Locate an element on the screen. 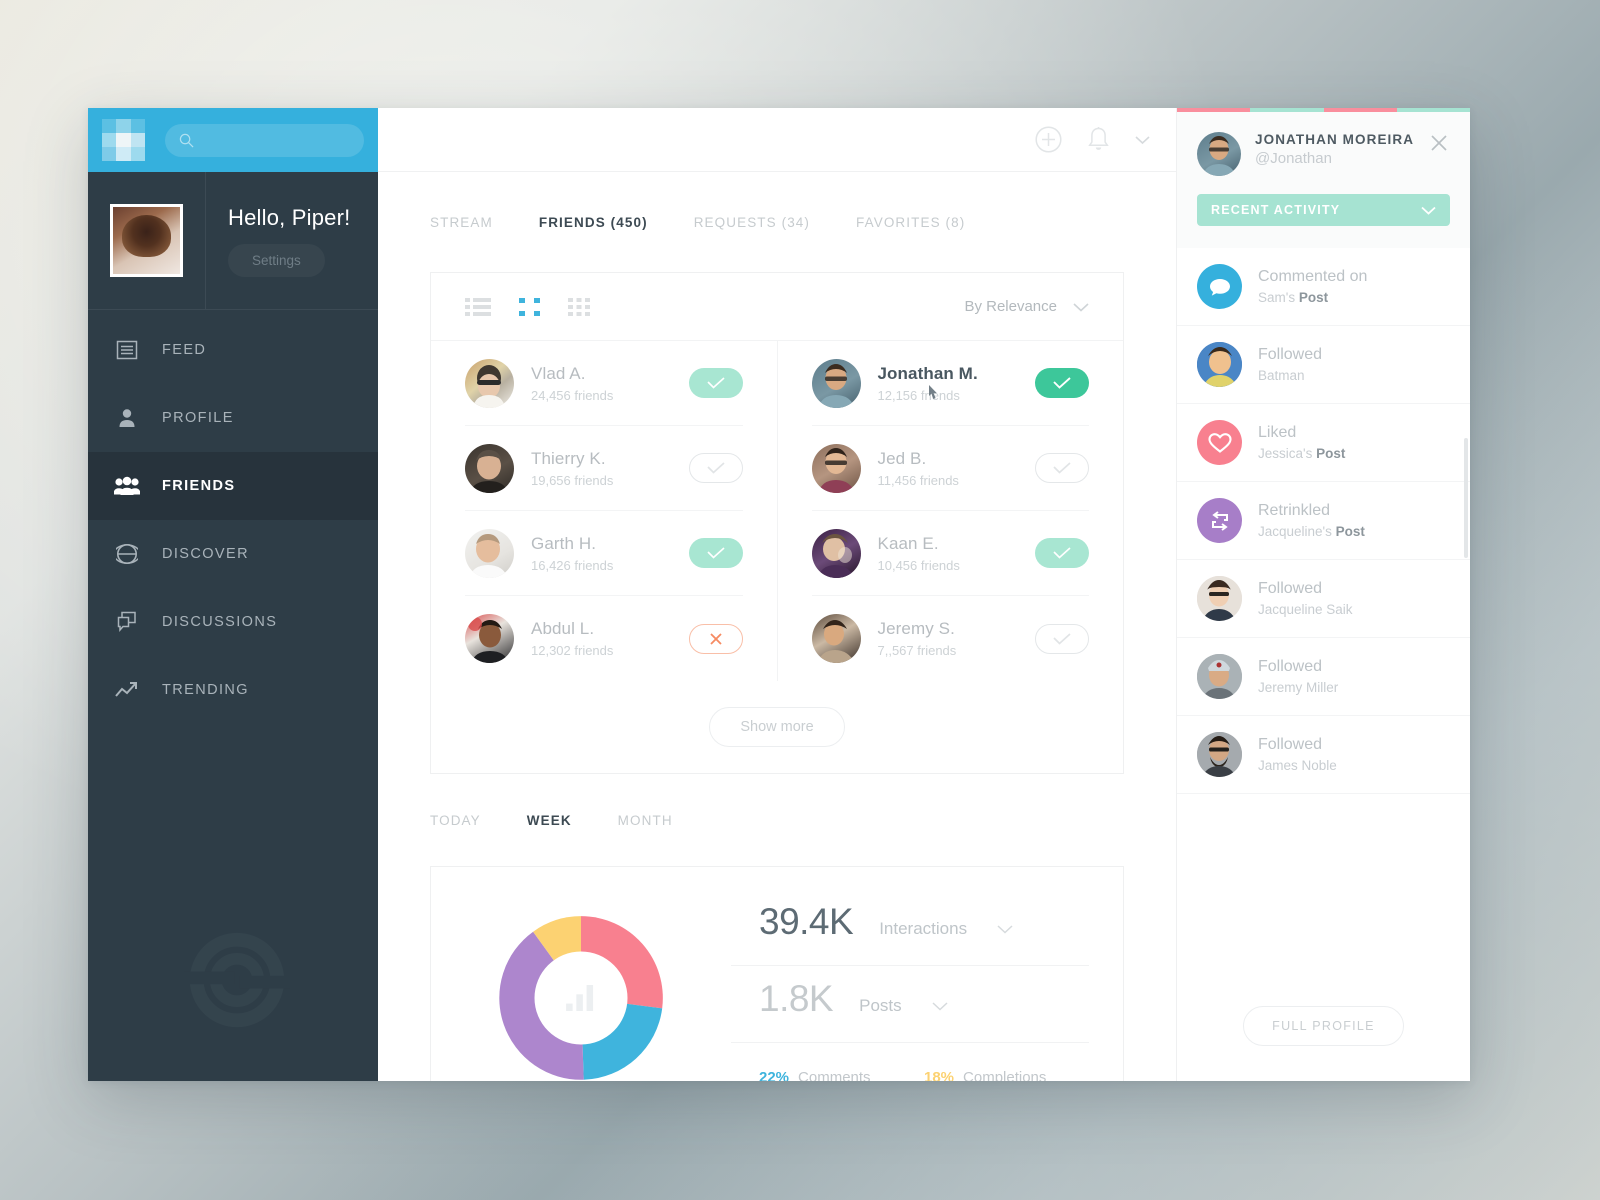 The width and height of the screenshot is (1600, 1200). friend-meta: Thierry K. 19,656 friends is located at coordinates (601, 468).